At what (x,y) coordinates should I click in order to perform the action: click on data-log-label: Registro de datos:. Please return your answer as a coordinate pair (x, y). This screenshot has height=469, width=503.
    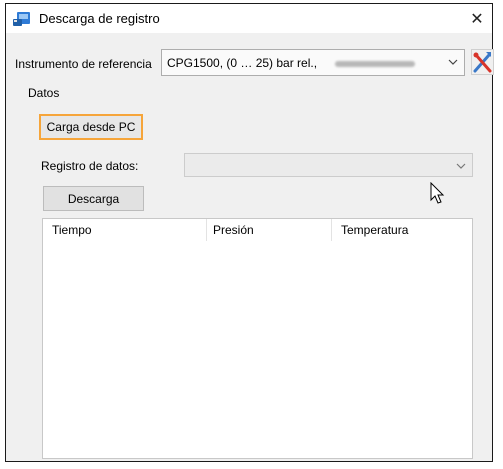
    Looking at the image, I should click on (90, 166).